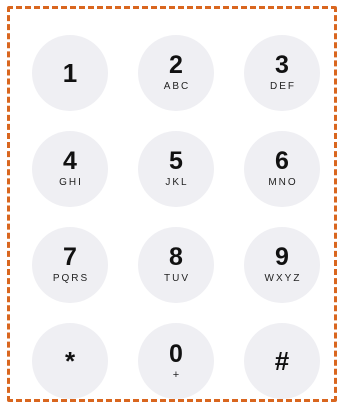  Describe the element at coordinates (70, 161) in the screenshot. I see `dial-key-digit: 4` at that location.